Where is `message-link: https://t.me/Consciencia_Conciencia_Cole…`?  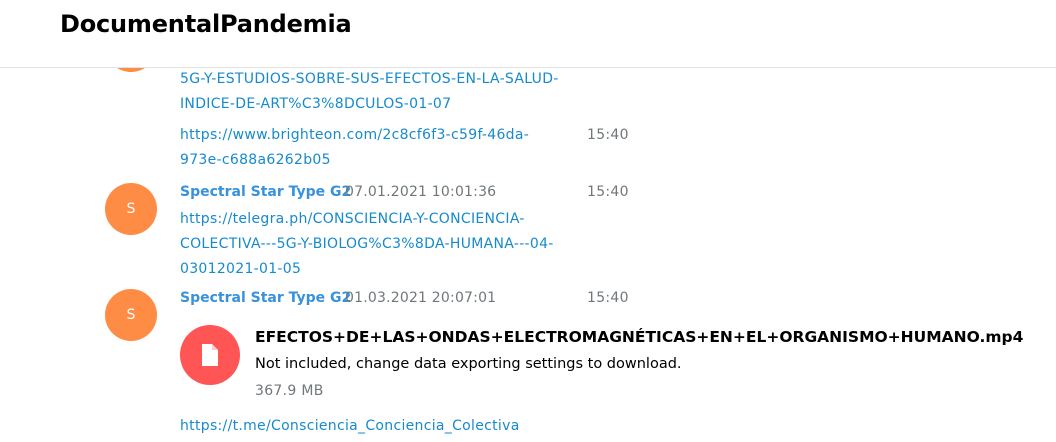 message-link: https://t.me/Consciencia_Conciencia_Cole… is located at coordinates (350, 426).